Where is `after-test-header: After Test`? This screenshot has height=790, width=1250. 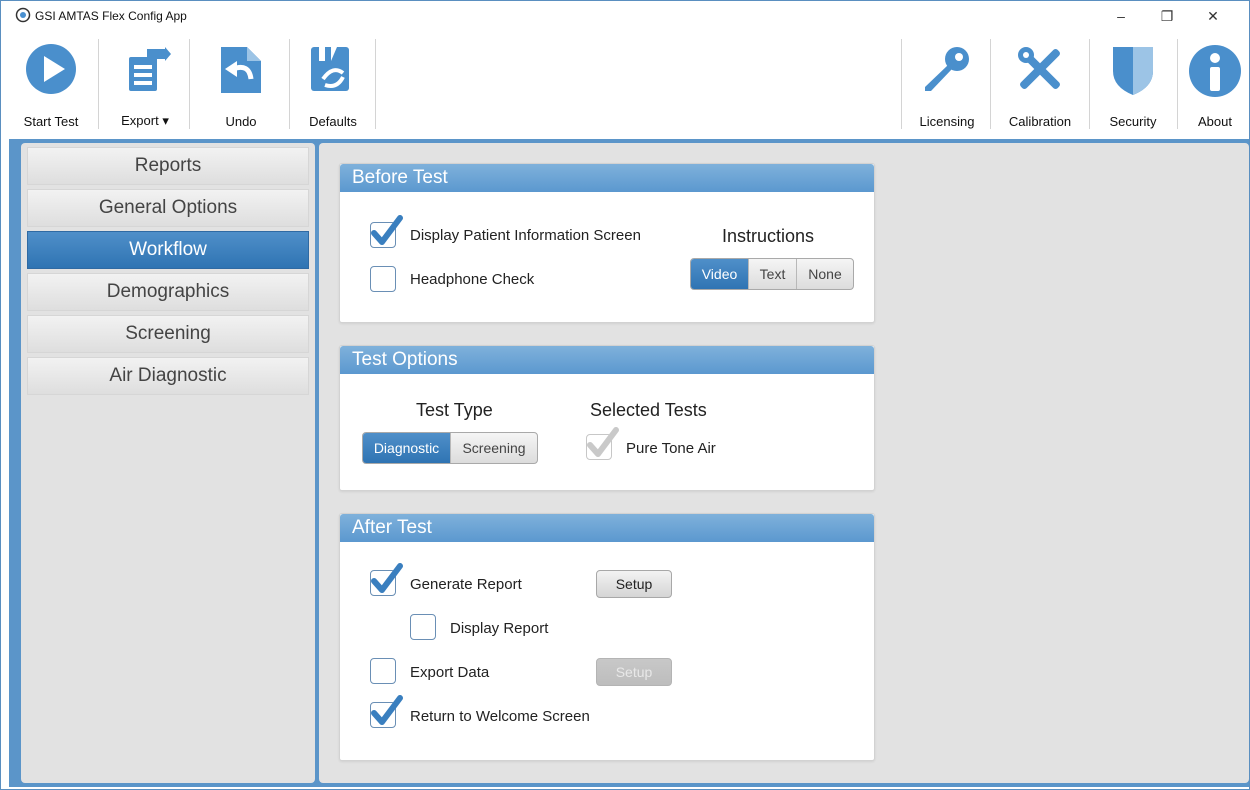 after-test-header: After Test is located at coordinates (607, 528).